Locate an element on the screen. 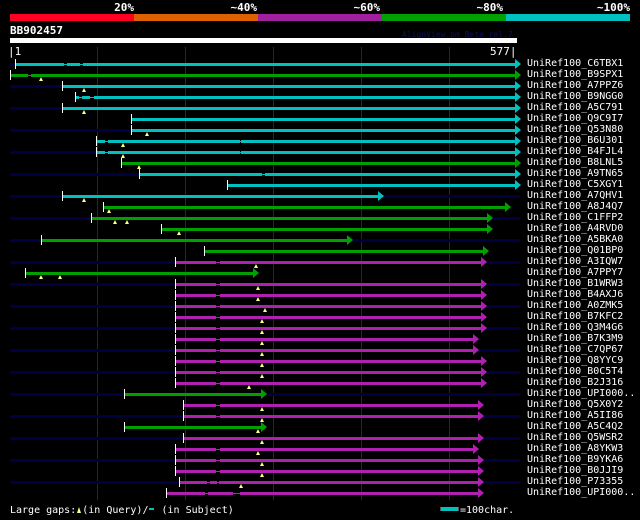  hit-label: UniRef100_UPI000.. is located at coordinates (581, 493).